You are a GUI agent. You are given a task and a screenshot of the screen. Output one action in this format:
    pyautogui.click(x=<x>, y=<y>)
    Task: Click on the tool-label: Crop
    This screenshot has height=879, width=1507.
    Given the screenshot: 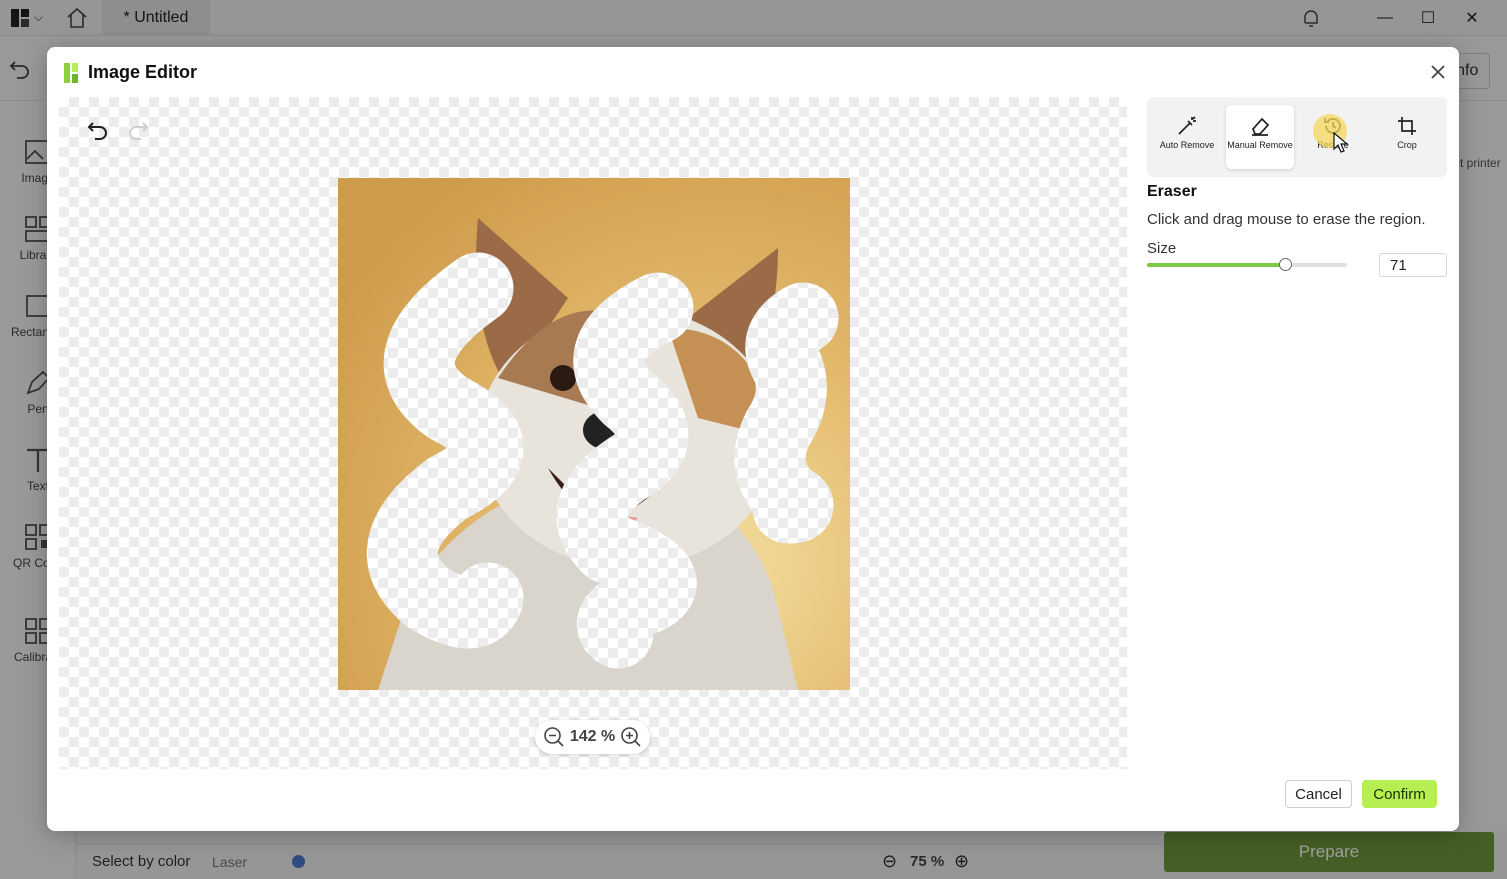 What is the action you would take?
    pyautogui.click(x=1407, y=145)
    